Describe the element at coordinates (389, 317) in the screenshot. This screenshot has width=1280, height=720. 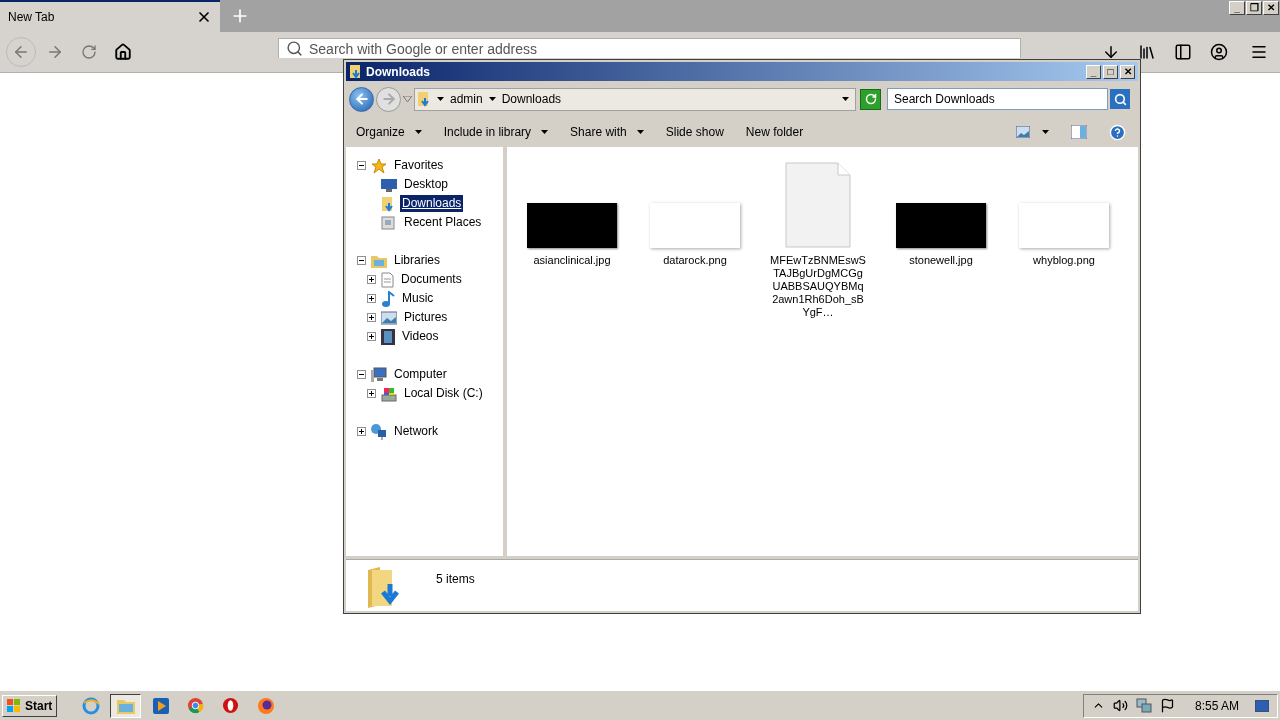
I see `picture-icon` at that location.